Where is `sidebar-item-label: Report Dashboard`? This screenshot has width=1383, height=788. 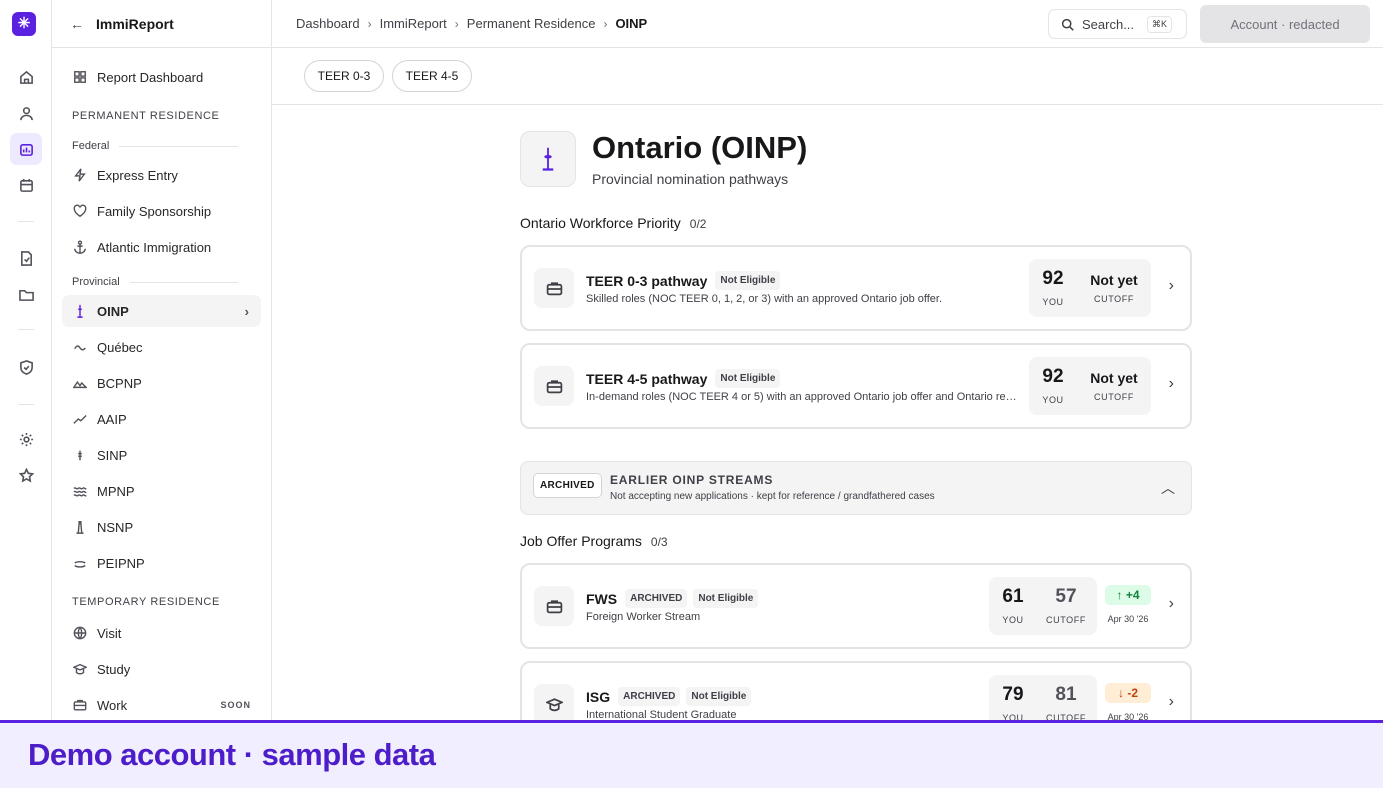
sidebar-item-label: Report Dashboard is located at coordinates (150, 77).